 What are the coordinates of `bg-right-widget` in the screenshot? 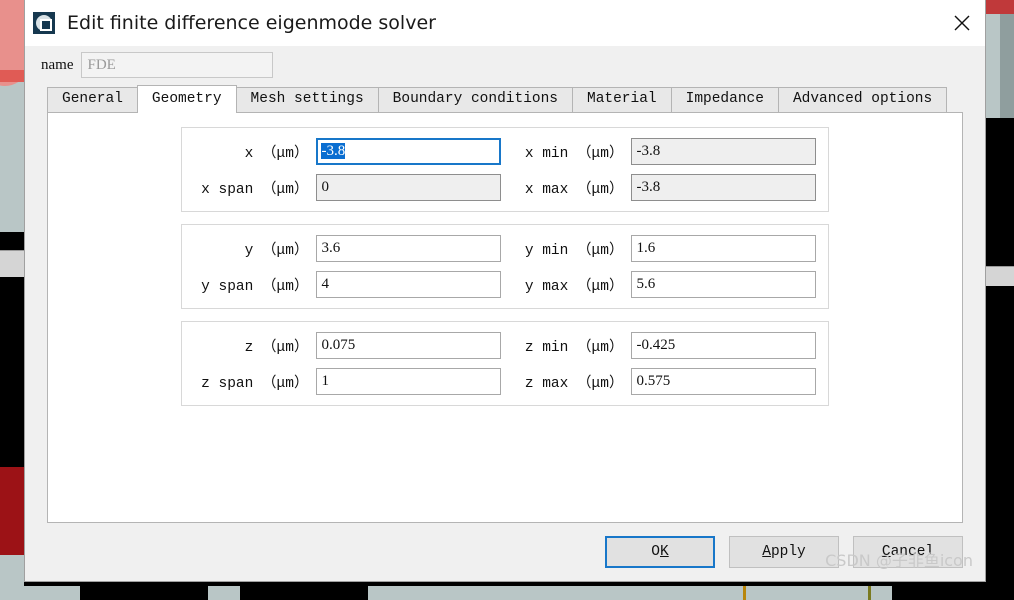 It's located at (999, 277).